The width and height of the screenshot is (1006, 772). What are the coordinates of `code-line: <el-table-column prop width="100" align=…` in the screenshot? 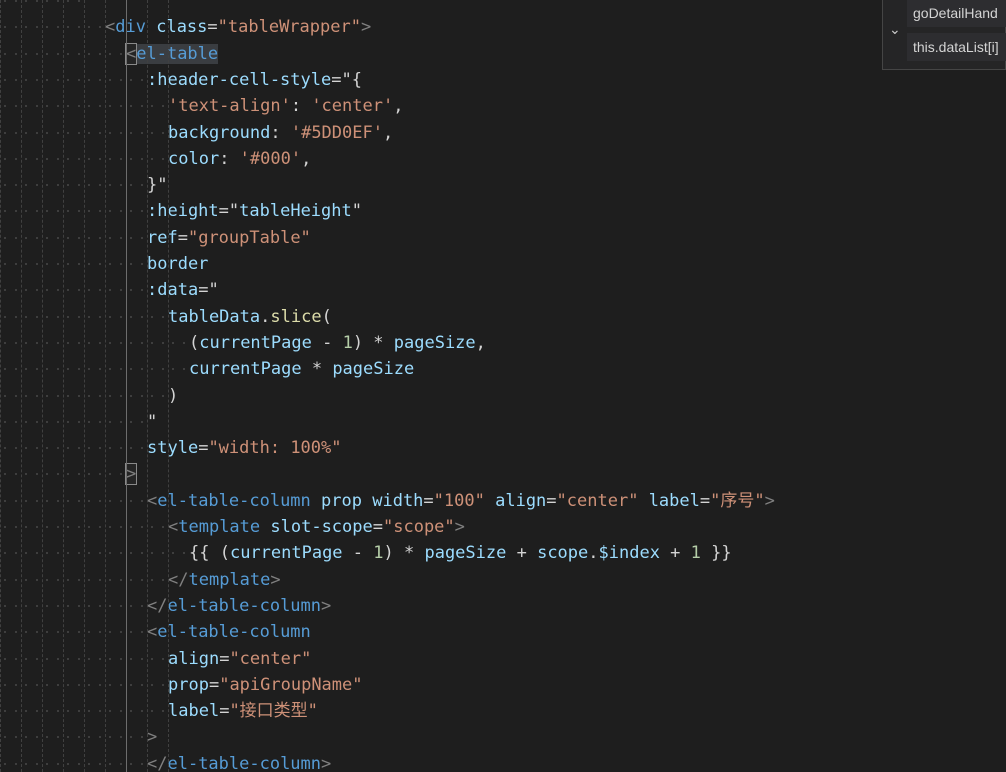 It's located at (387, 501).